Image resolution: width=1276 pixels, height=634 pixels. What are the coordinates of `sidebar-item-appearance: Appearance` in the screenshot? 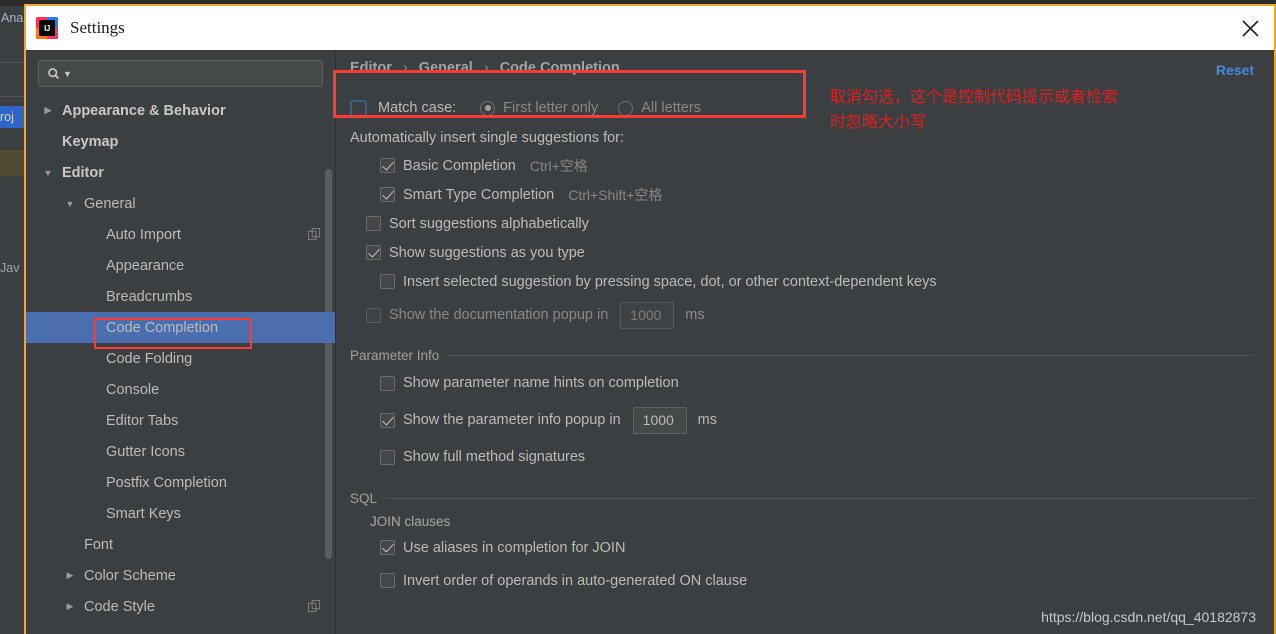 It's located at (180, 265).